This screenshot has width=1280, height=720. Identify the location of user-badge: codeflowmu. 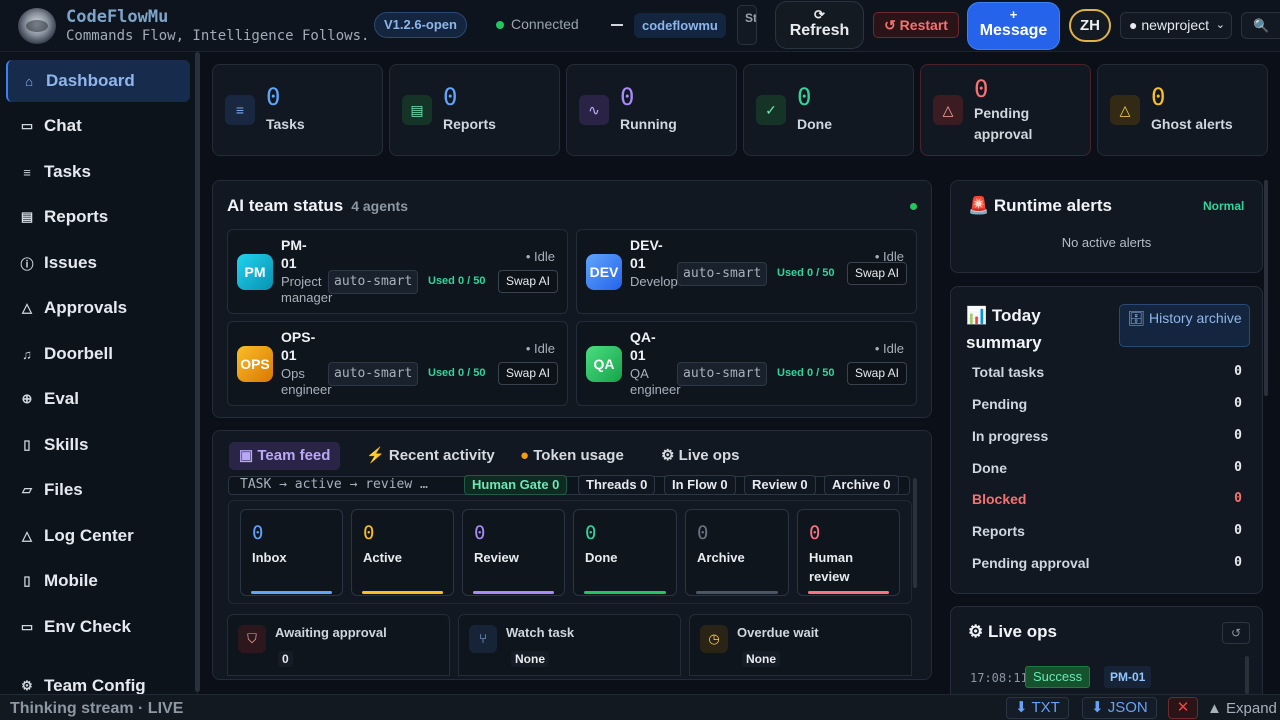
(680, 25).